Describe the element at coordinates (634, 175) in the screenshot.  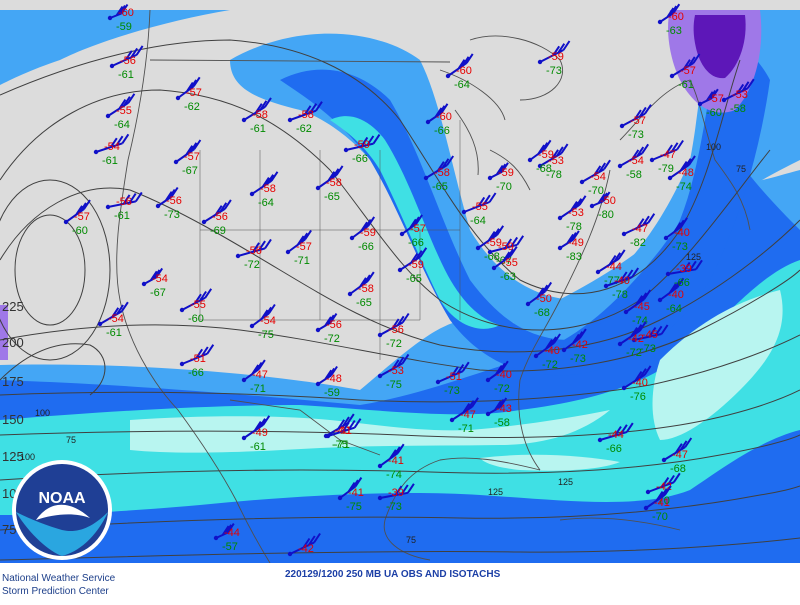
I see `station-dewpoint: -58` at that location.